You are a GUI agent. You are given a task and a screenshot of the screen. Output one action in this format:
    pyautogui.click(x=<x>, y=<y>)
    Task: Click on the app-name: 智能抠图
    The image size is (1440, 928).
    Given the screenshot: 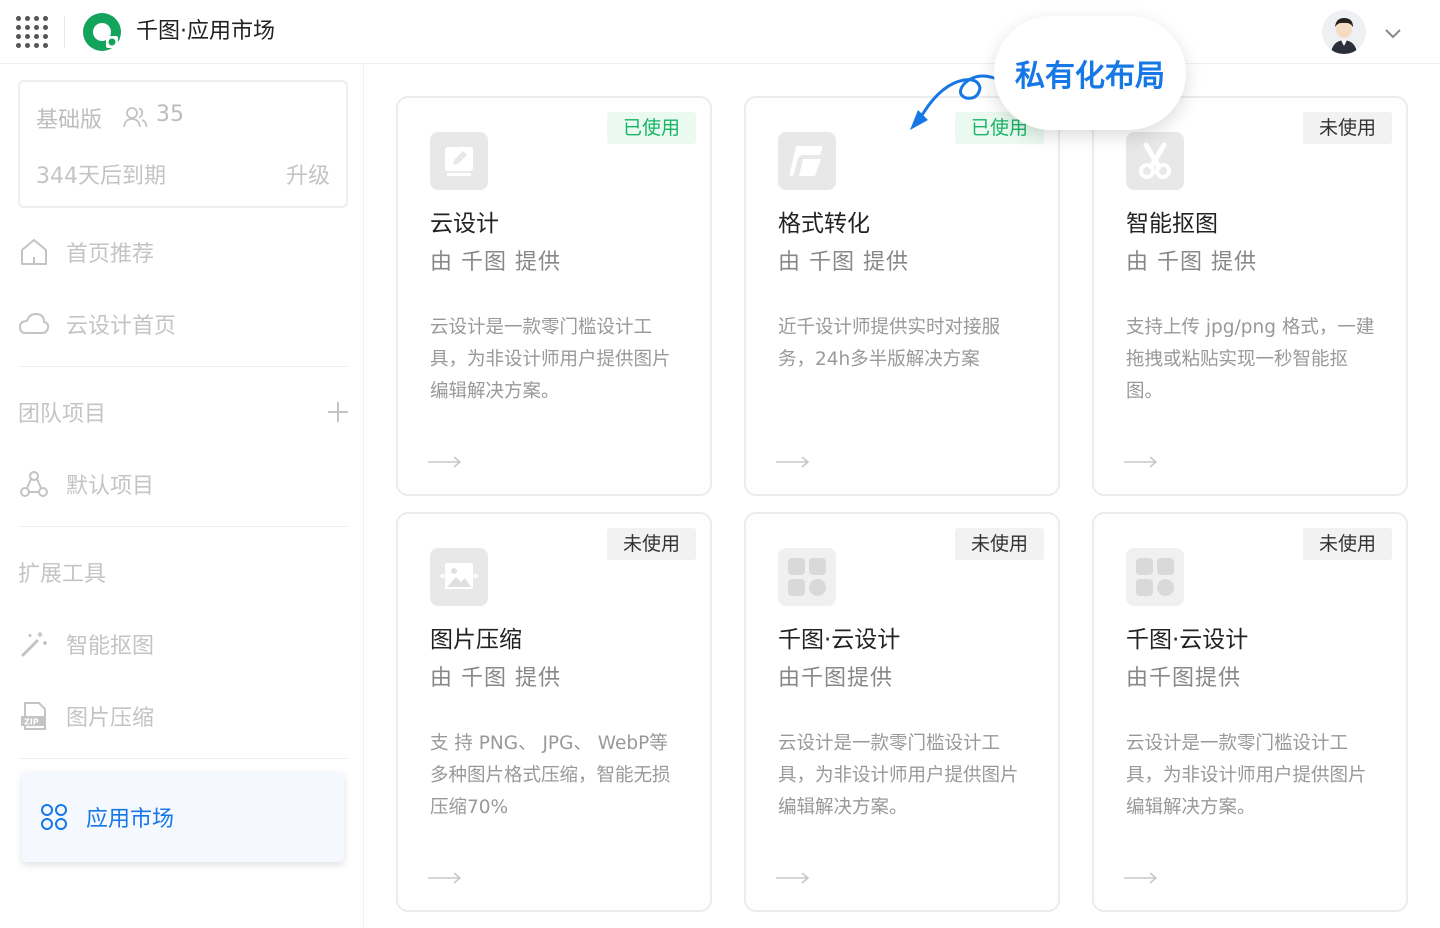 What is the action you would take?
    pyautogui.click(x=1172, y=224)
    